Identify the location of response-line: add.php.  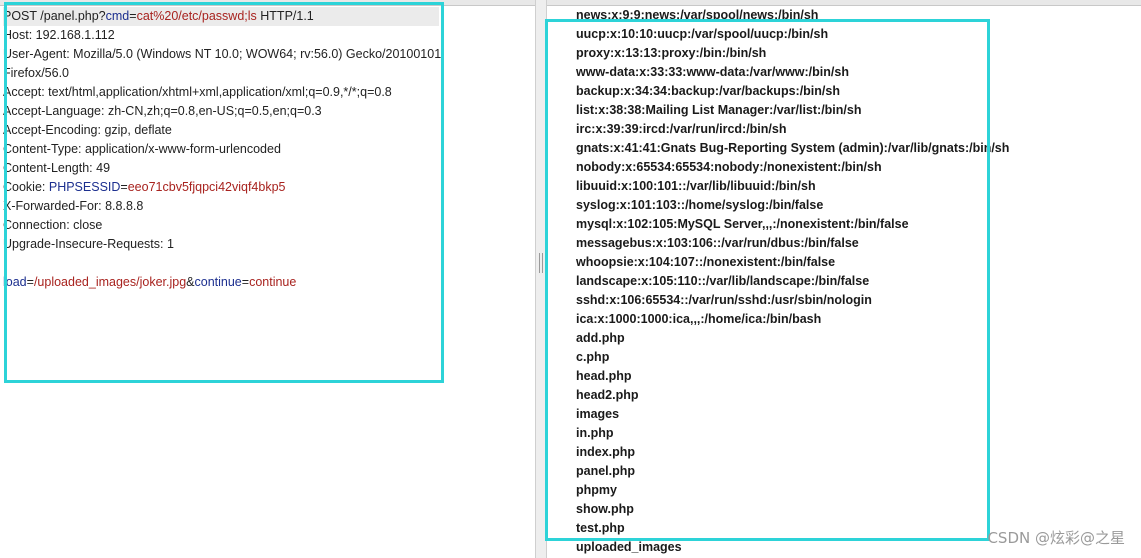
(600, 338).